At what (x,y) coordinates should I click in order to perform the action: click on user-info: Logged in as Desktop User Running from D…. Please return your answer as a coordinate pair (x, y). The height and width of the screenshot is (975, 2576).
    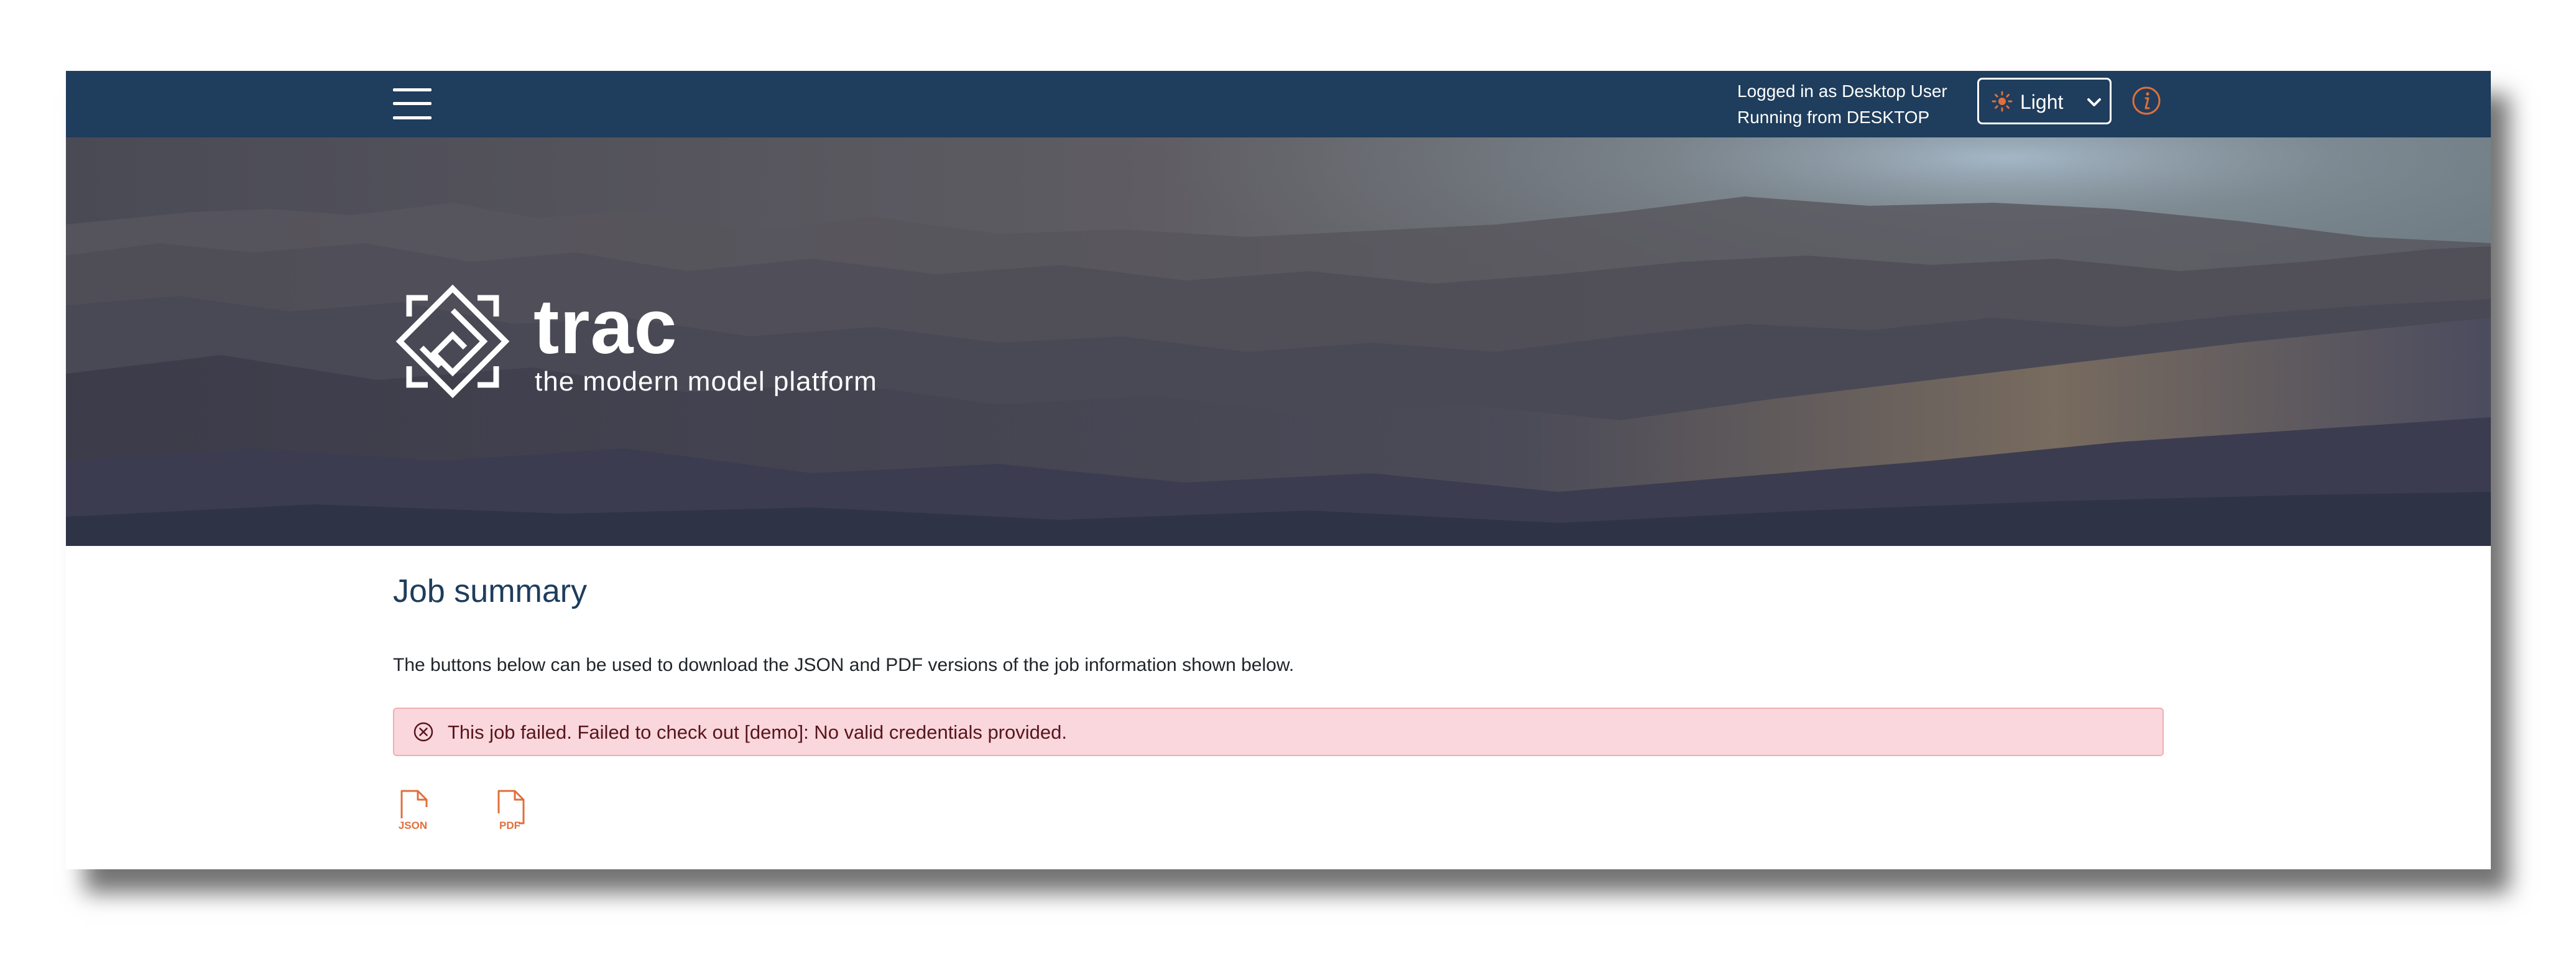
    Looking at the image, I should click on (1861, 104).